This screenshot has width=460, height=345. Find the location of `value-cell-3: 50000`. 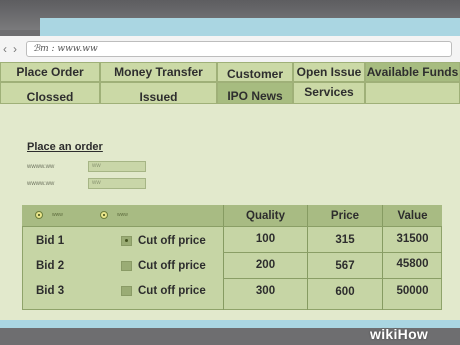

value-cell-3: 50000 is located at coordinates (412, 291).